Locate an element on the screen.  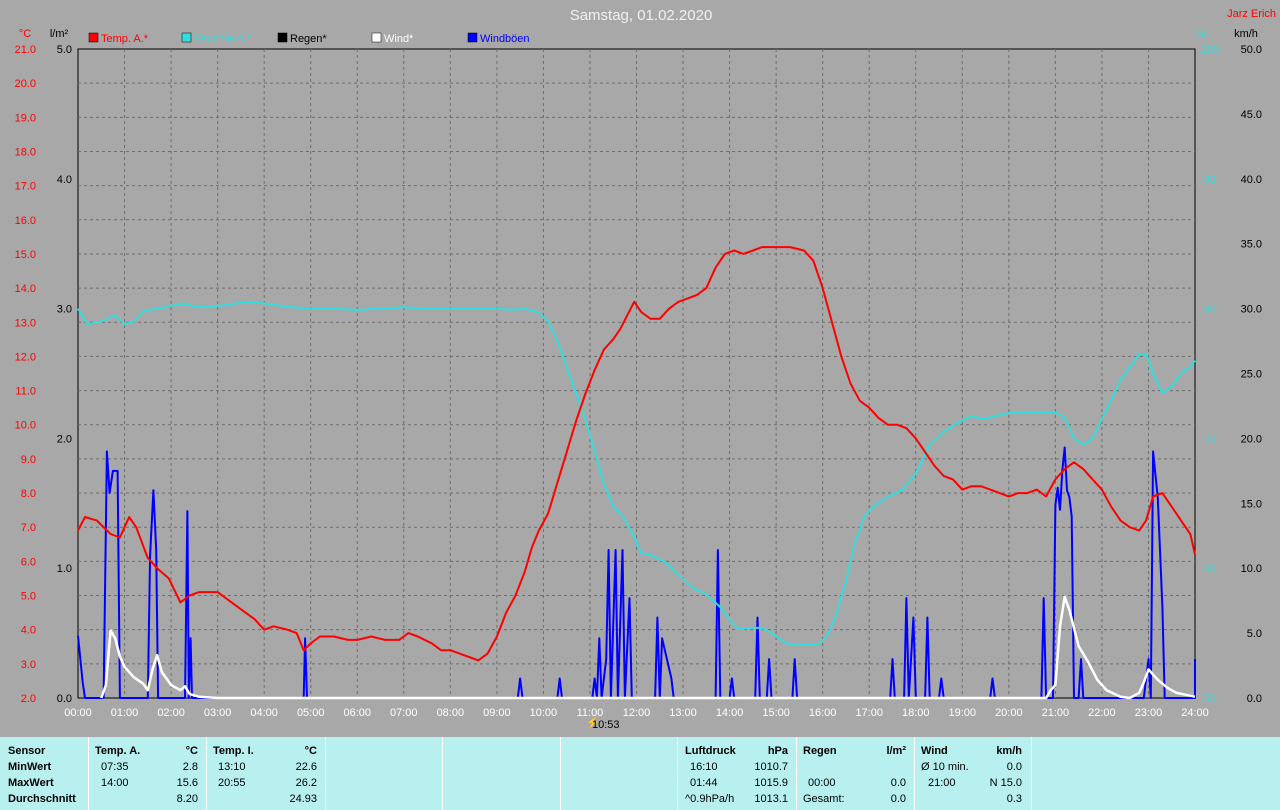
legend-item: Feuchte A.* is located at coordinates (216, 38).